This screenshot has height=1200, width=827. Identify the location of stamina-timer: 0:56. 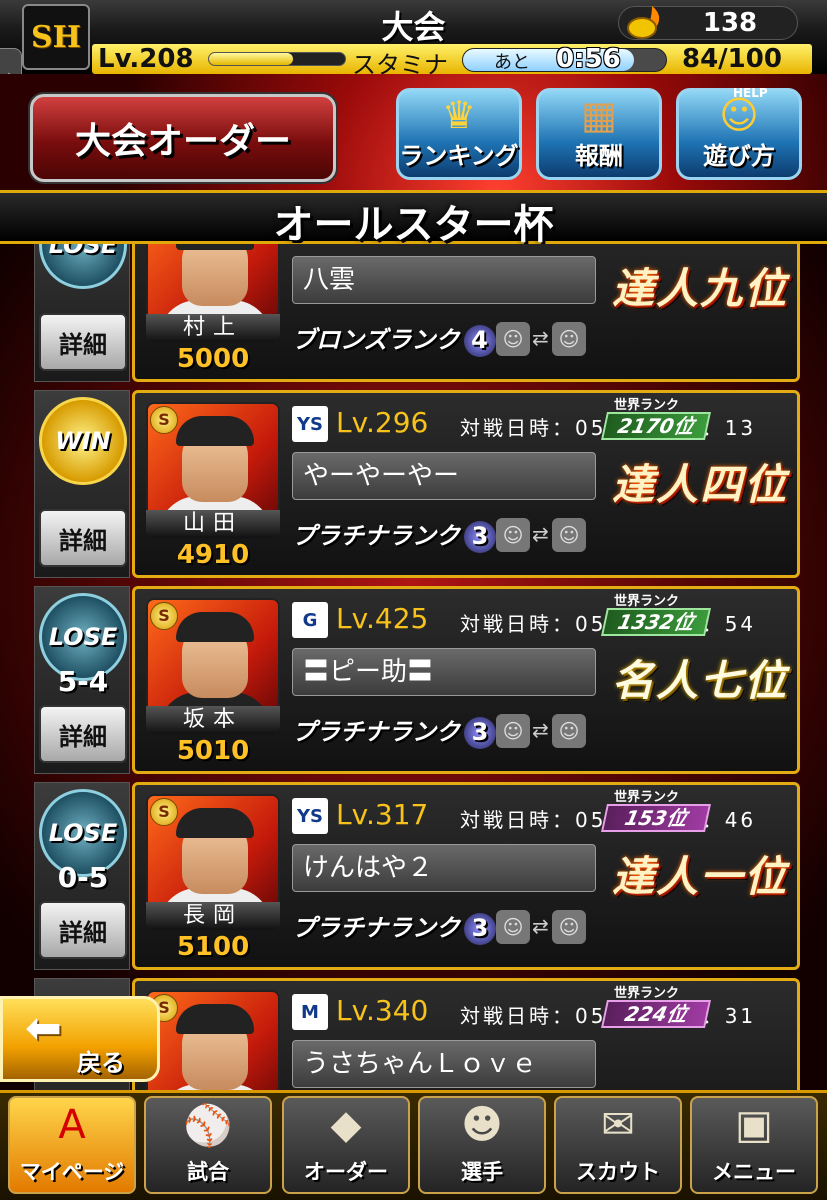
(588, 59).